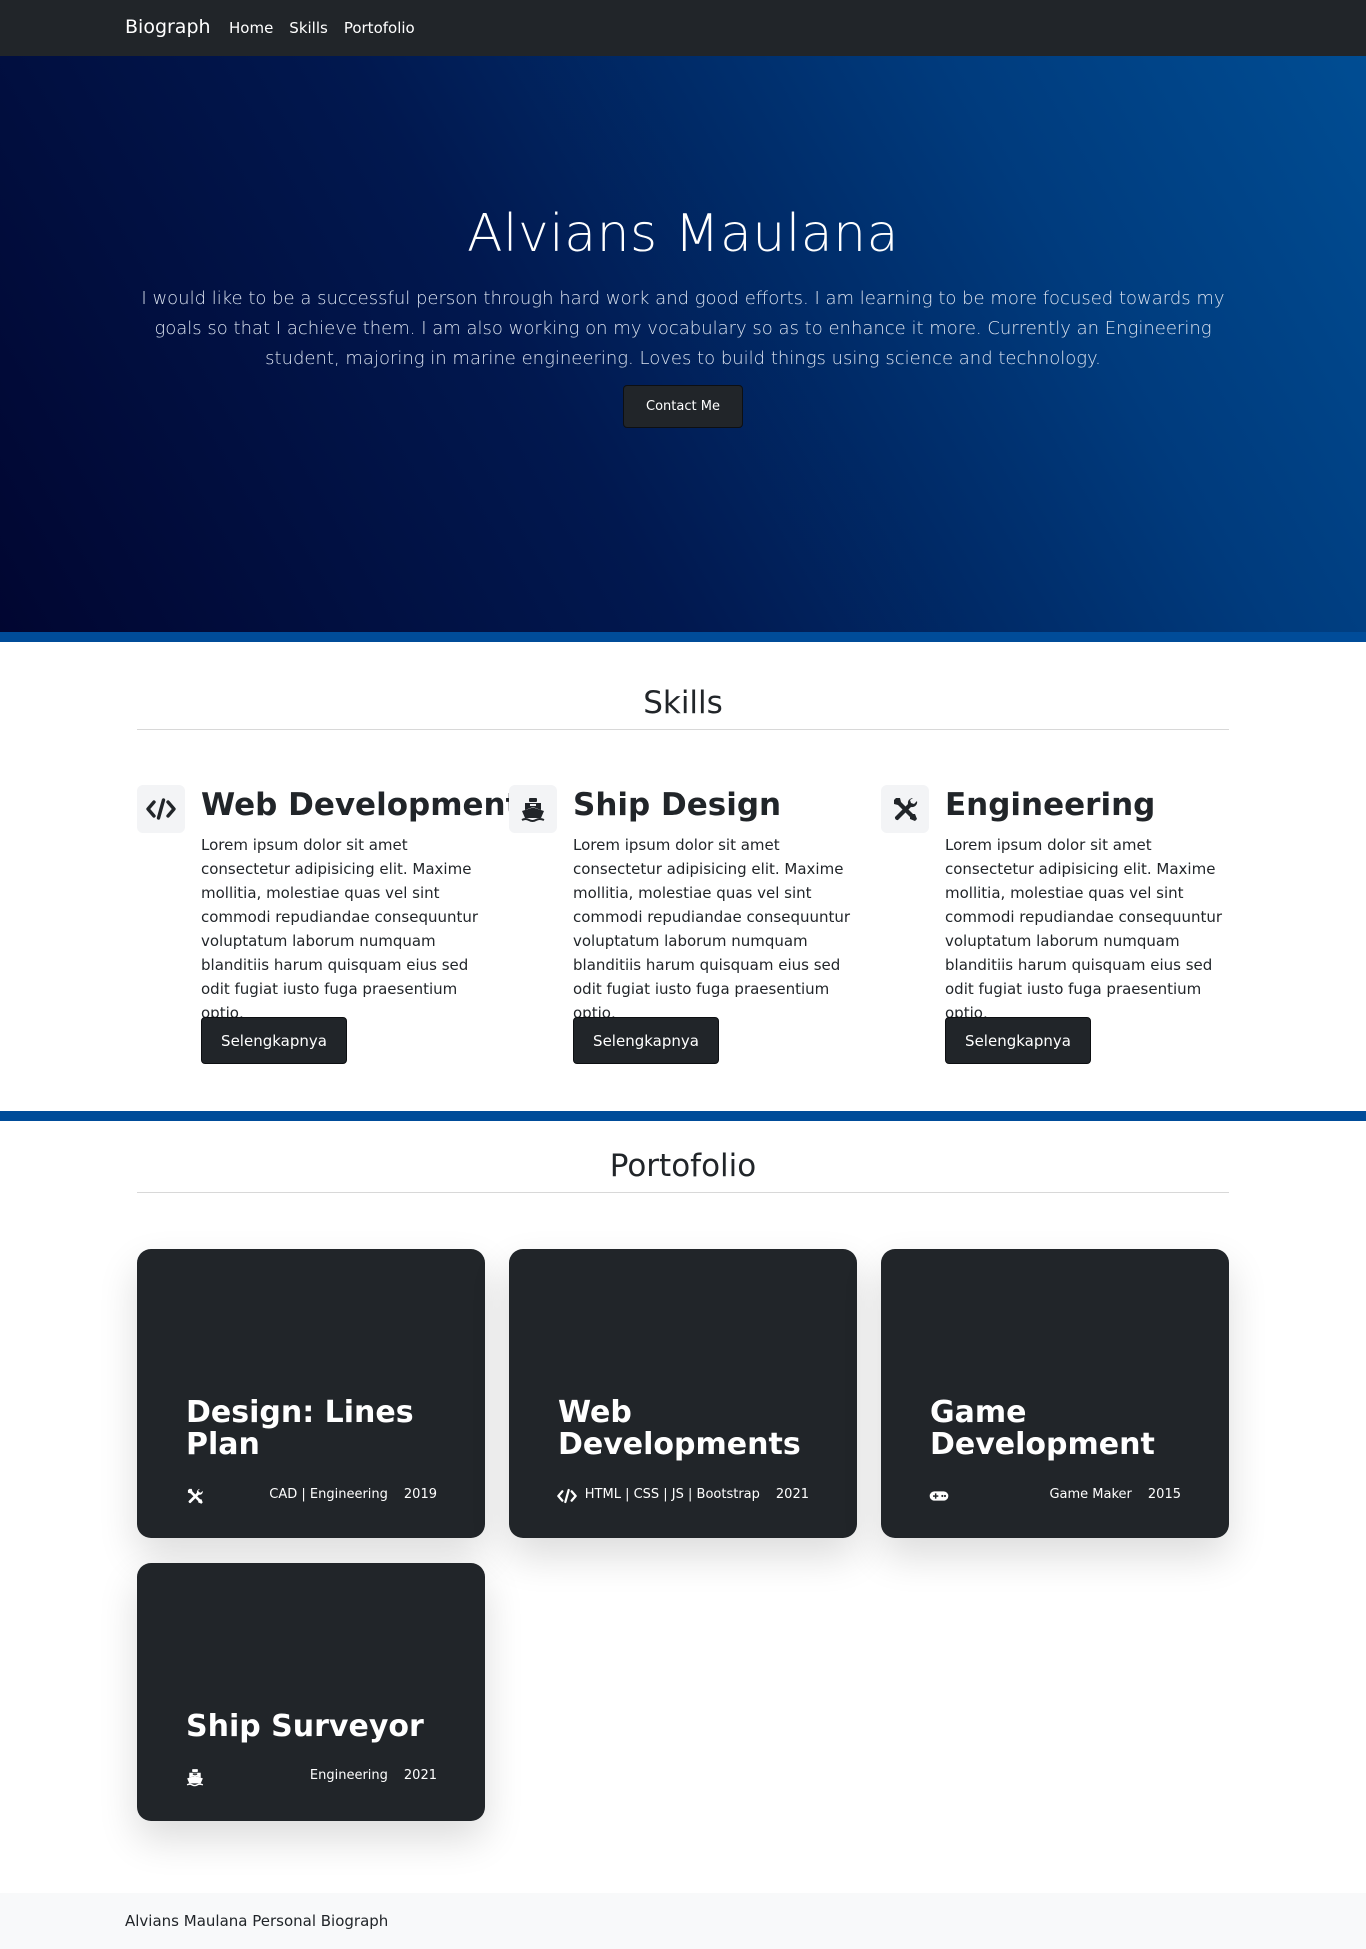  I want to click on portfolio-heading-rule, so click(683, 1192).